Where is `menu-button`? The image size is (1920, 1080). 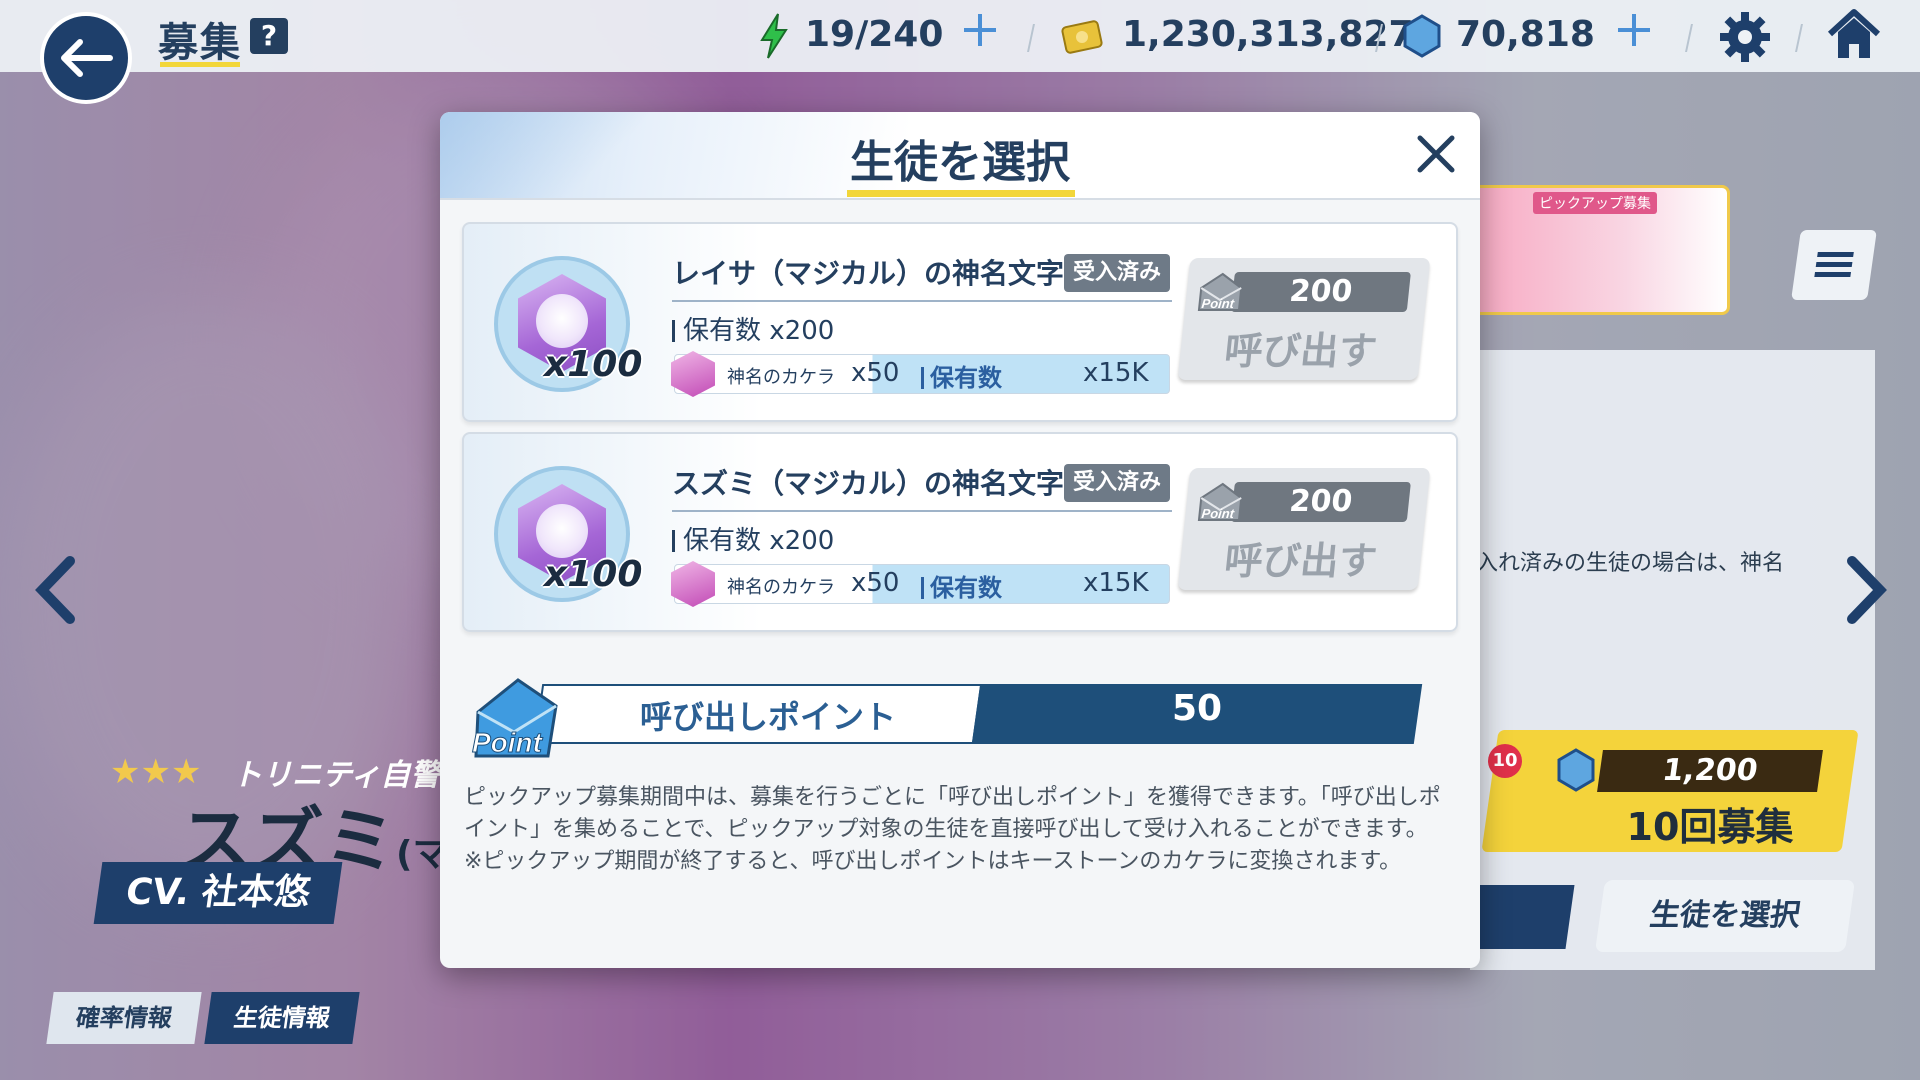 menu-button is located at coordinates (1834, 265).